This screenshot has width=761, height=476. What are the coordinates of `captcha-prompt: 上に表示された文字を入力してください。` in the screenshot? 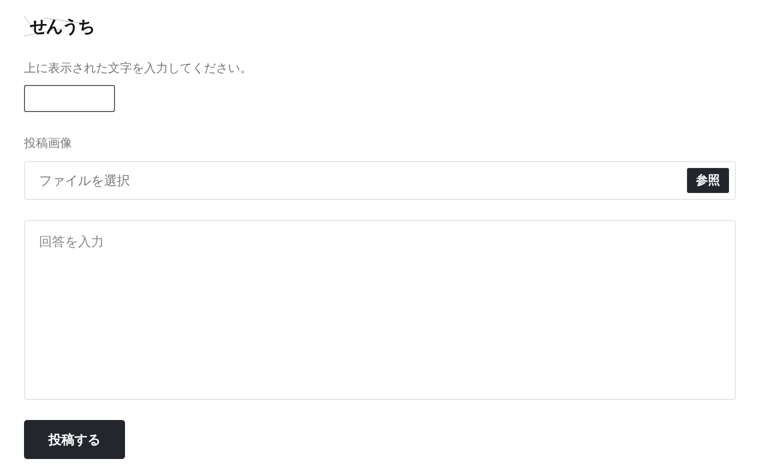 It's located at (138, 68).